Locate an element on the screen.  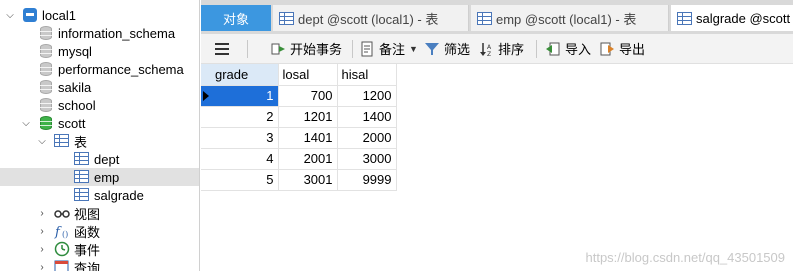
cell-losal: 2001 is located at coordinates (308, 159).